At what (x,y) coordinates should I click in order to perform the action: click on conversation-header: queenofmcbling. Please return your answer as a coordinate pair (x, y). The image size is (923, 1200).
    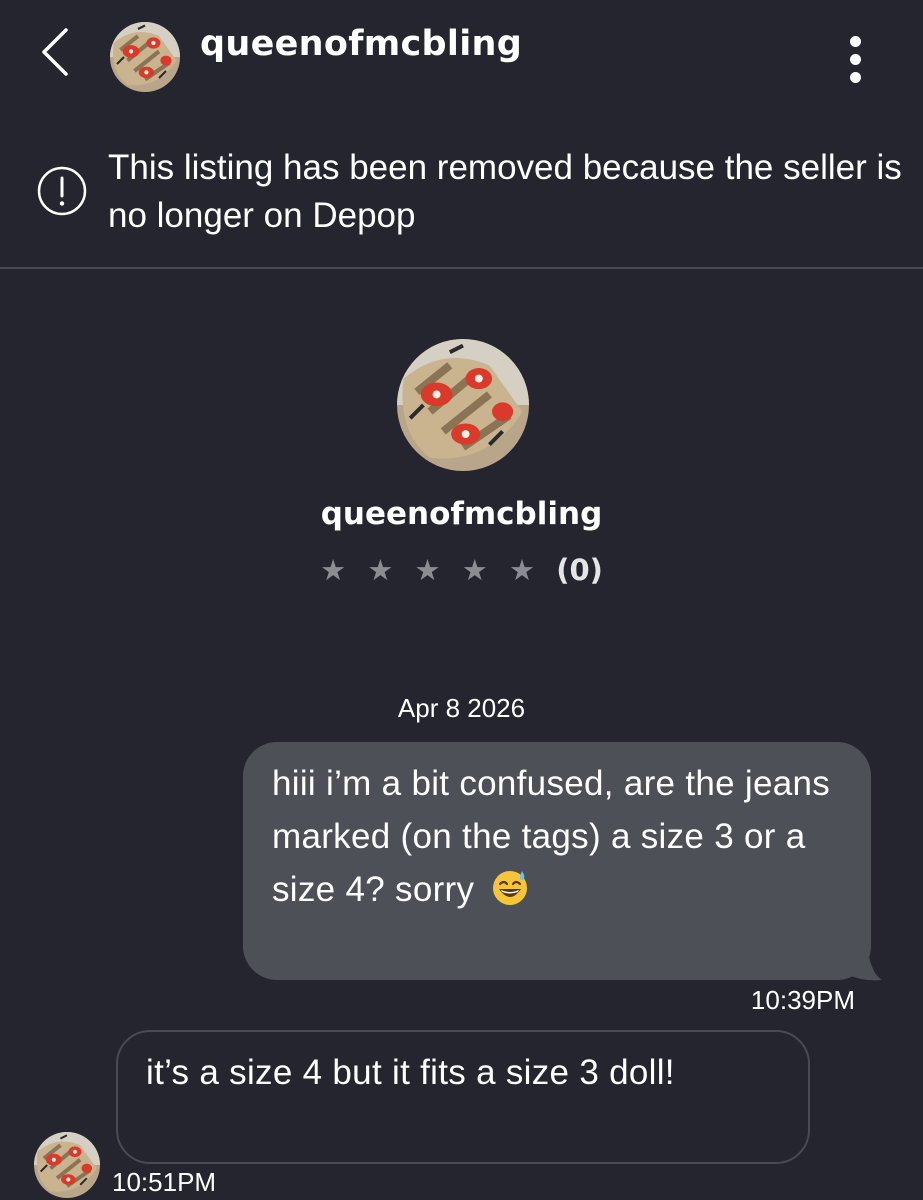
    Looking at the image, I should click on (461, 65).